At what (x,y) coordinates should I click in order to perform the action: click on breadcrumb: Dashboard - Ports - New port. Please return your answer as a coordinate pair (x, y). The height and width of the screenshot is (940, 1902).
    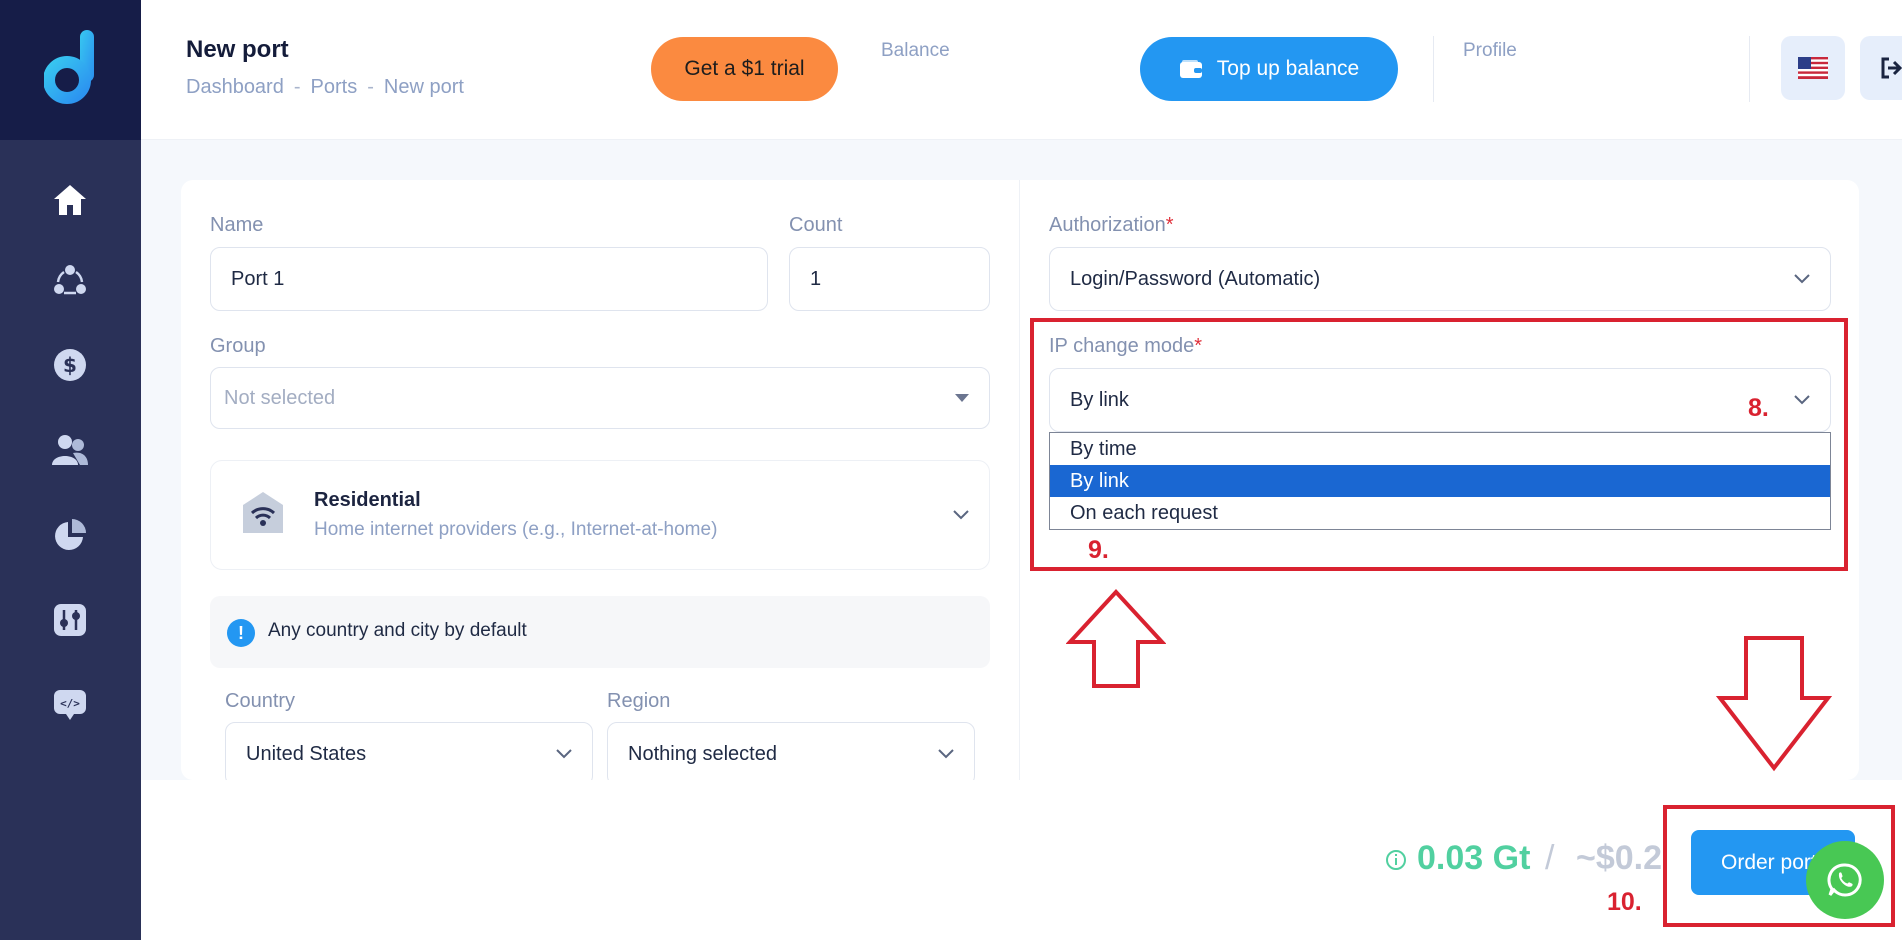
    Looking at the image, I should click on (325, 87).